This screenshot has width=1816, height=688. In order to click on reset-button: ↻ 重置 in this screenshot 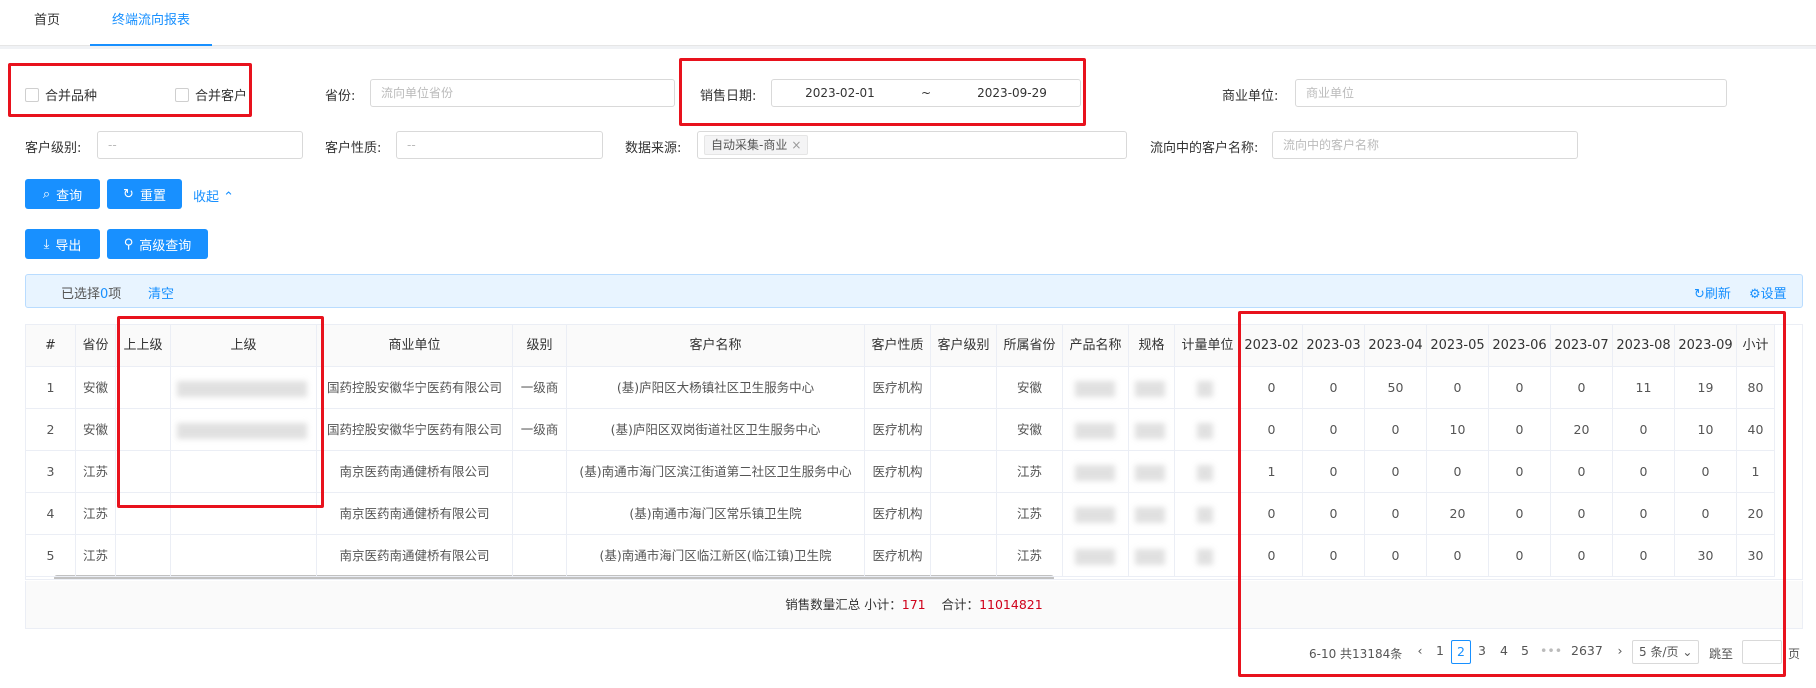, I will do `click(144, 194)`.